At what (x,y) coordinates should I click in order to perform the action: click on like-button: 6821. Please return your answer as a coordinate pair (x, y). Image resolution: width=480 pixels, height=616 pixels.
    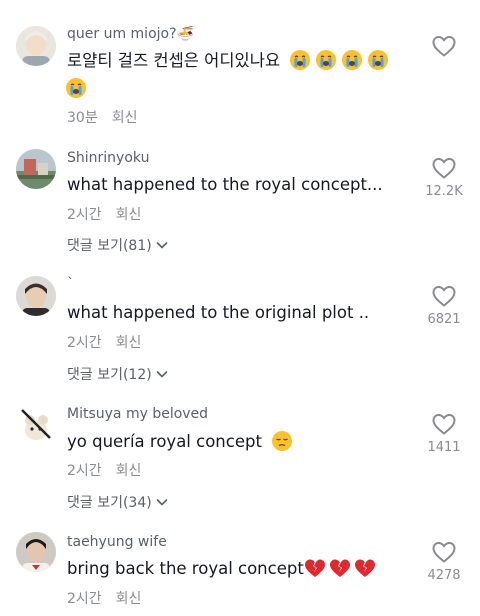
    Looking at the image, I should click on (444, 305).